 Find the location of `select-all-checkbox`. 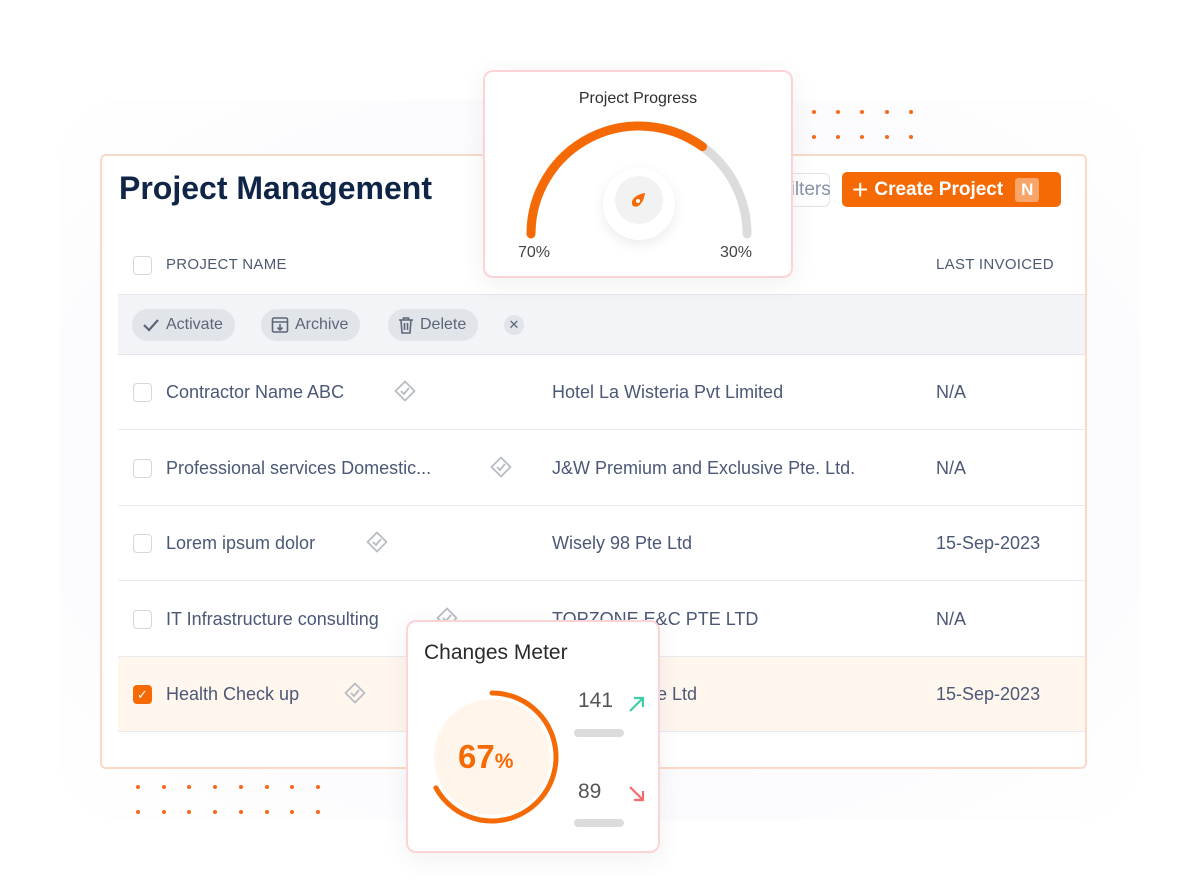

select-all-checkbox is located at coordinates (142, 265).